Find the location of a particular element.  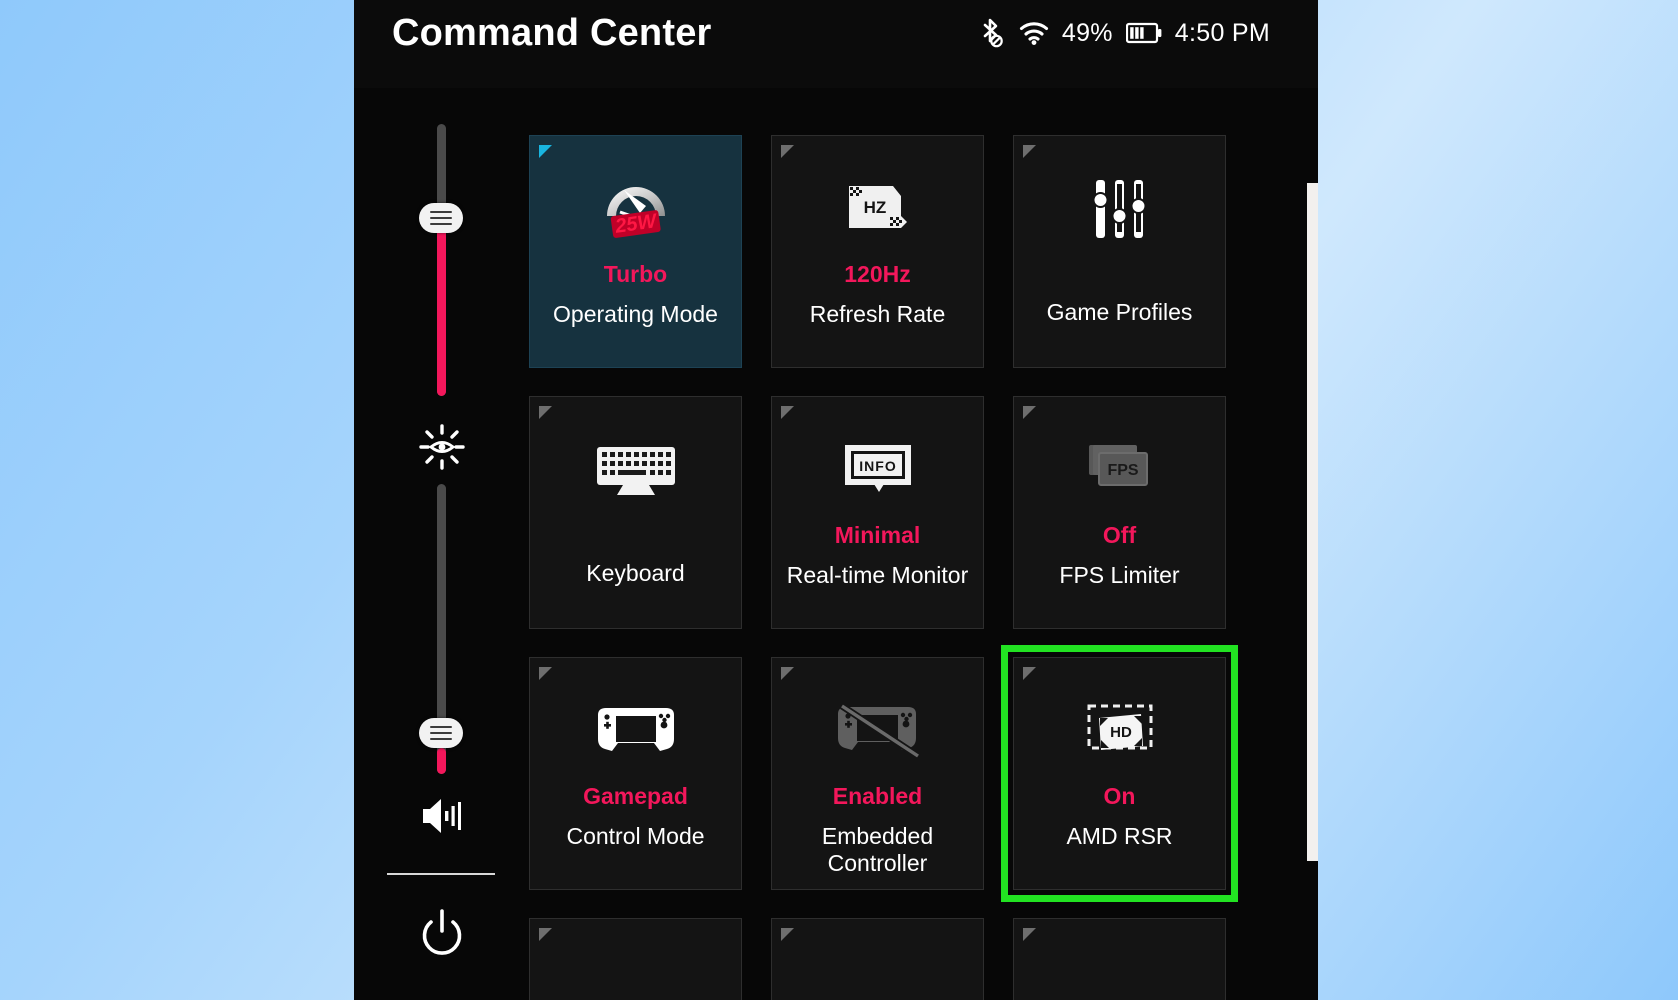

svg-text: FPS is located at coordinates (1122, 470).